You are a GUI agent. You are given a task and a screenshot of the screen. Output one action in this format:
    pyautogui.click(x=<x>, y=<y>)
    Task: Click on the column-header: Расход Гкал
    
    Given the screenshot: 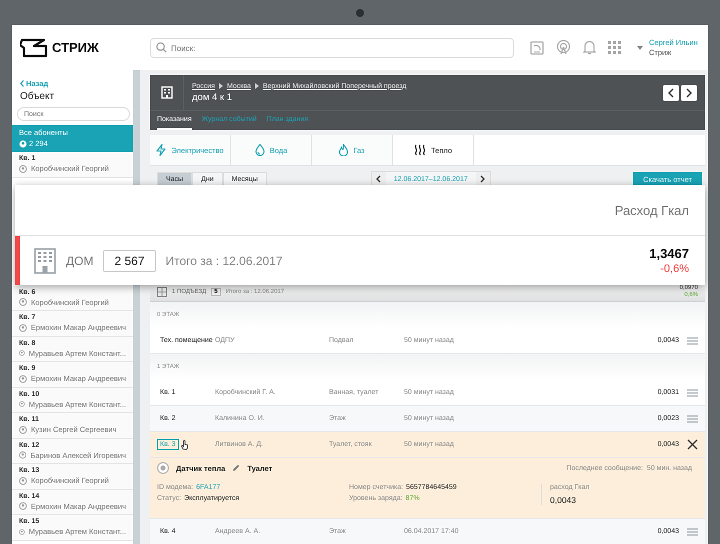 What is the action you would take?
    pyautogui.click(x=651, y=210)
    